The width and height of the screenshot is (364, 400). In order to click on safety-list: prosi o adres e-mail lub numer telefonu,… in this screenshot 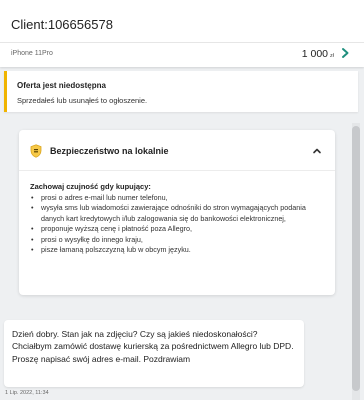, I will do `click(178, 224)`.